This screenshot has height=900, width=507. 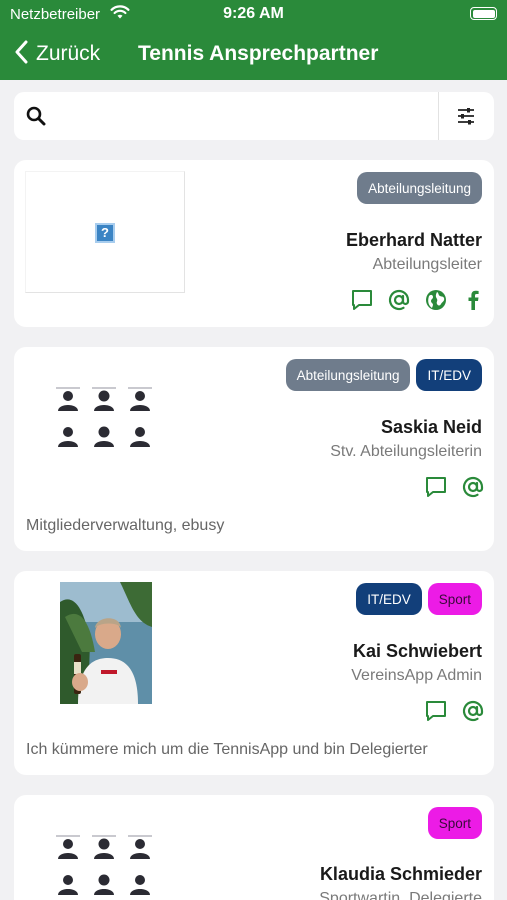 I want to click on search-divider, so click(x=438, y=116).